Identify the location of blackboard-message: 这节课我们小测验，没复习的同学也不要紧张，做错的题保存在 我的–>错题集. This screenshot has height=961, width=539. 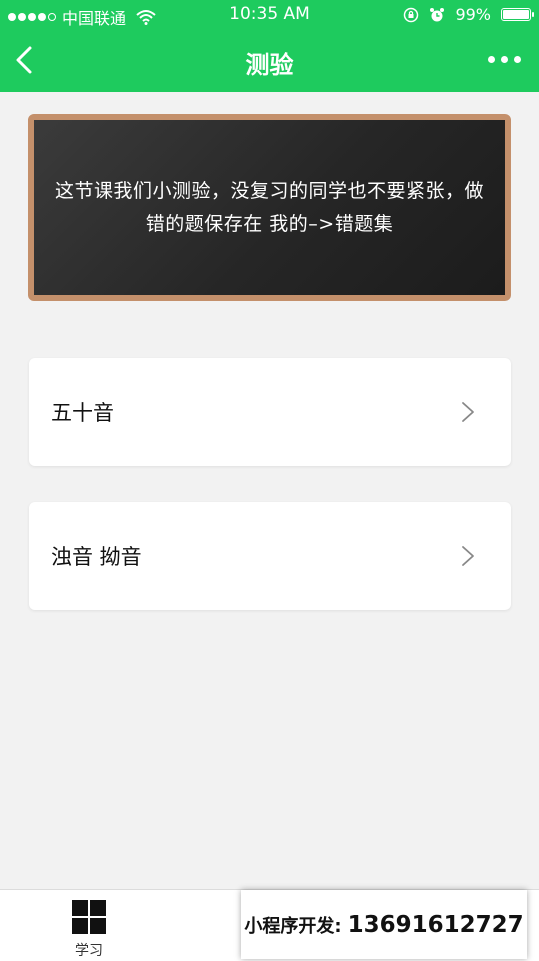
(269, 207).